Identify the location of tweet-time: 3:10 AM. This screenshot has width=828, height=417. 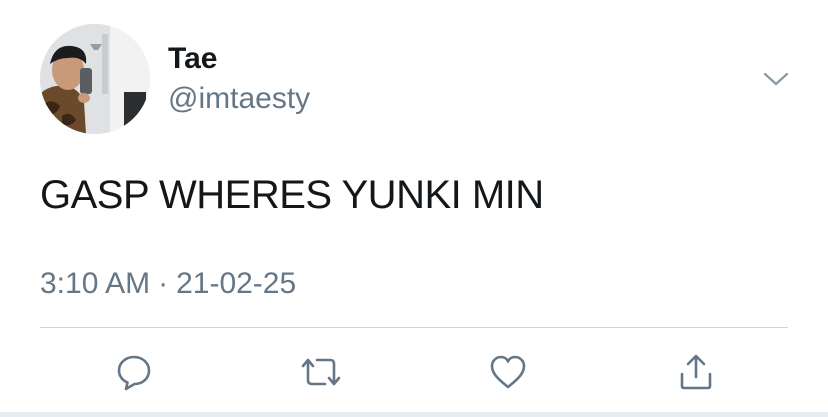
(95, 283).